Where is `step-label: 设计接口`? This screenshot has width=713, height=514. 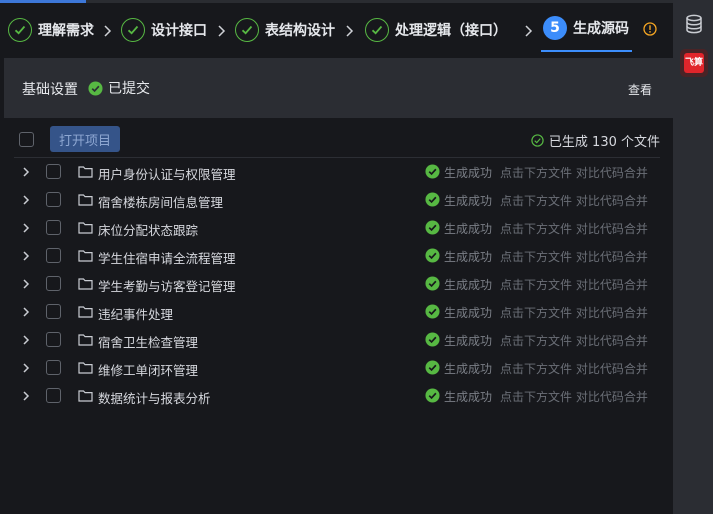
step-label: 设计接口 is located at coordinates (179, 31).